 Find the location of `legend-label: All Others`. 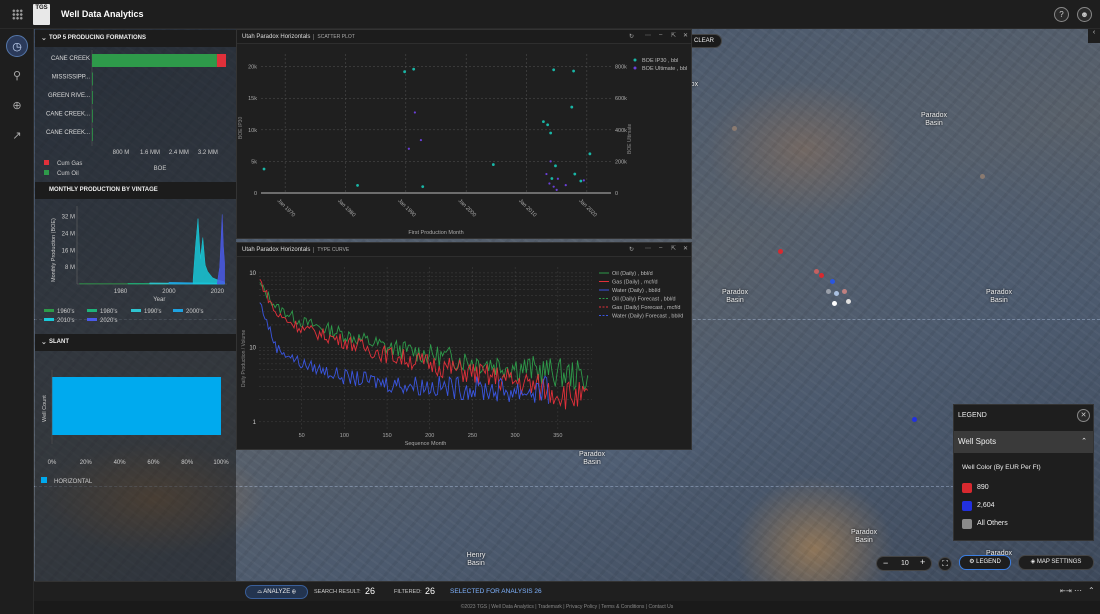

legend-label: All Others is located at coordinates (992, 523).